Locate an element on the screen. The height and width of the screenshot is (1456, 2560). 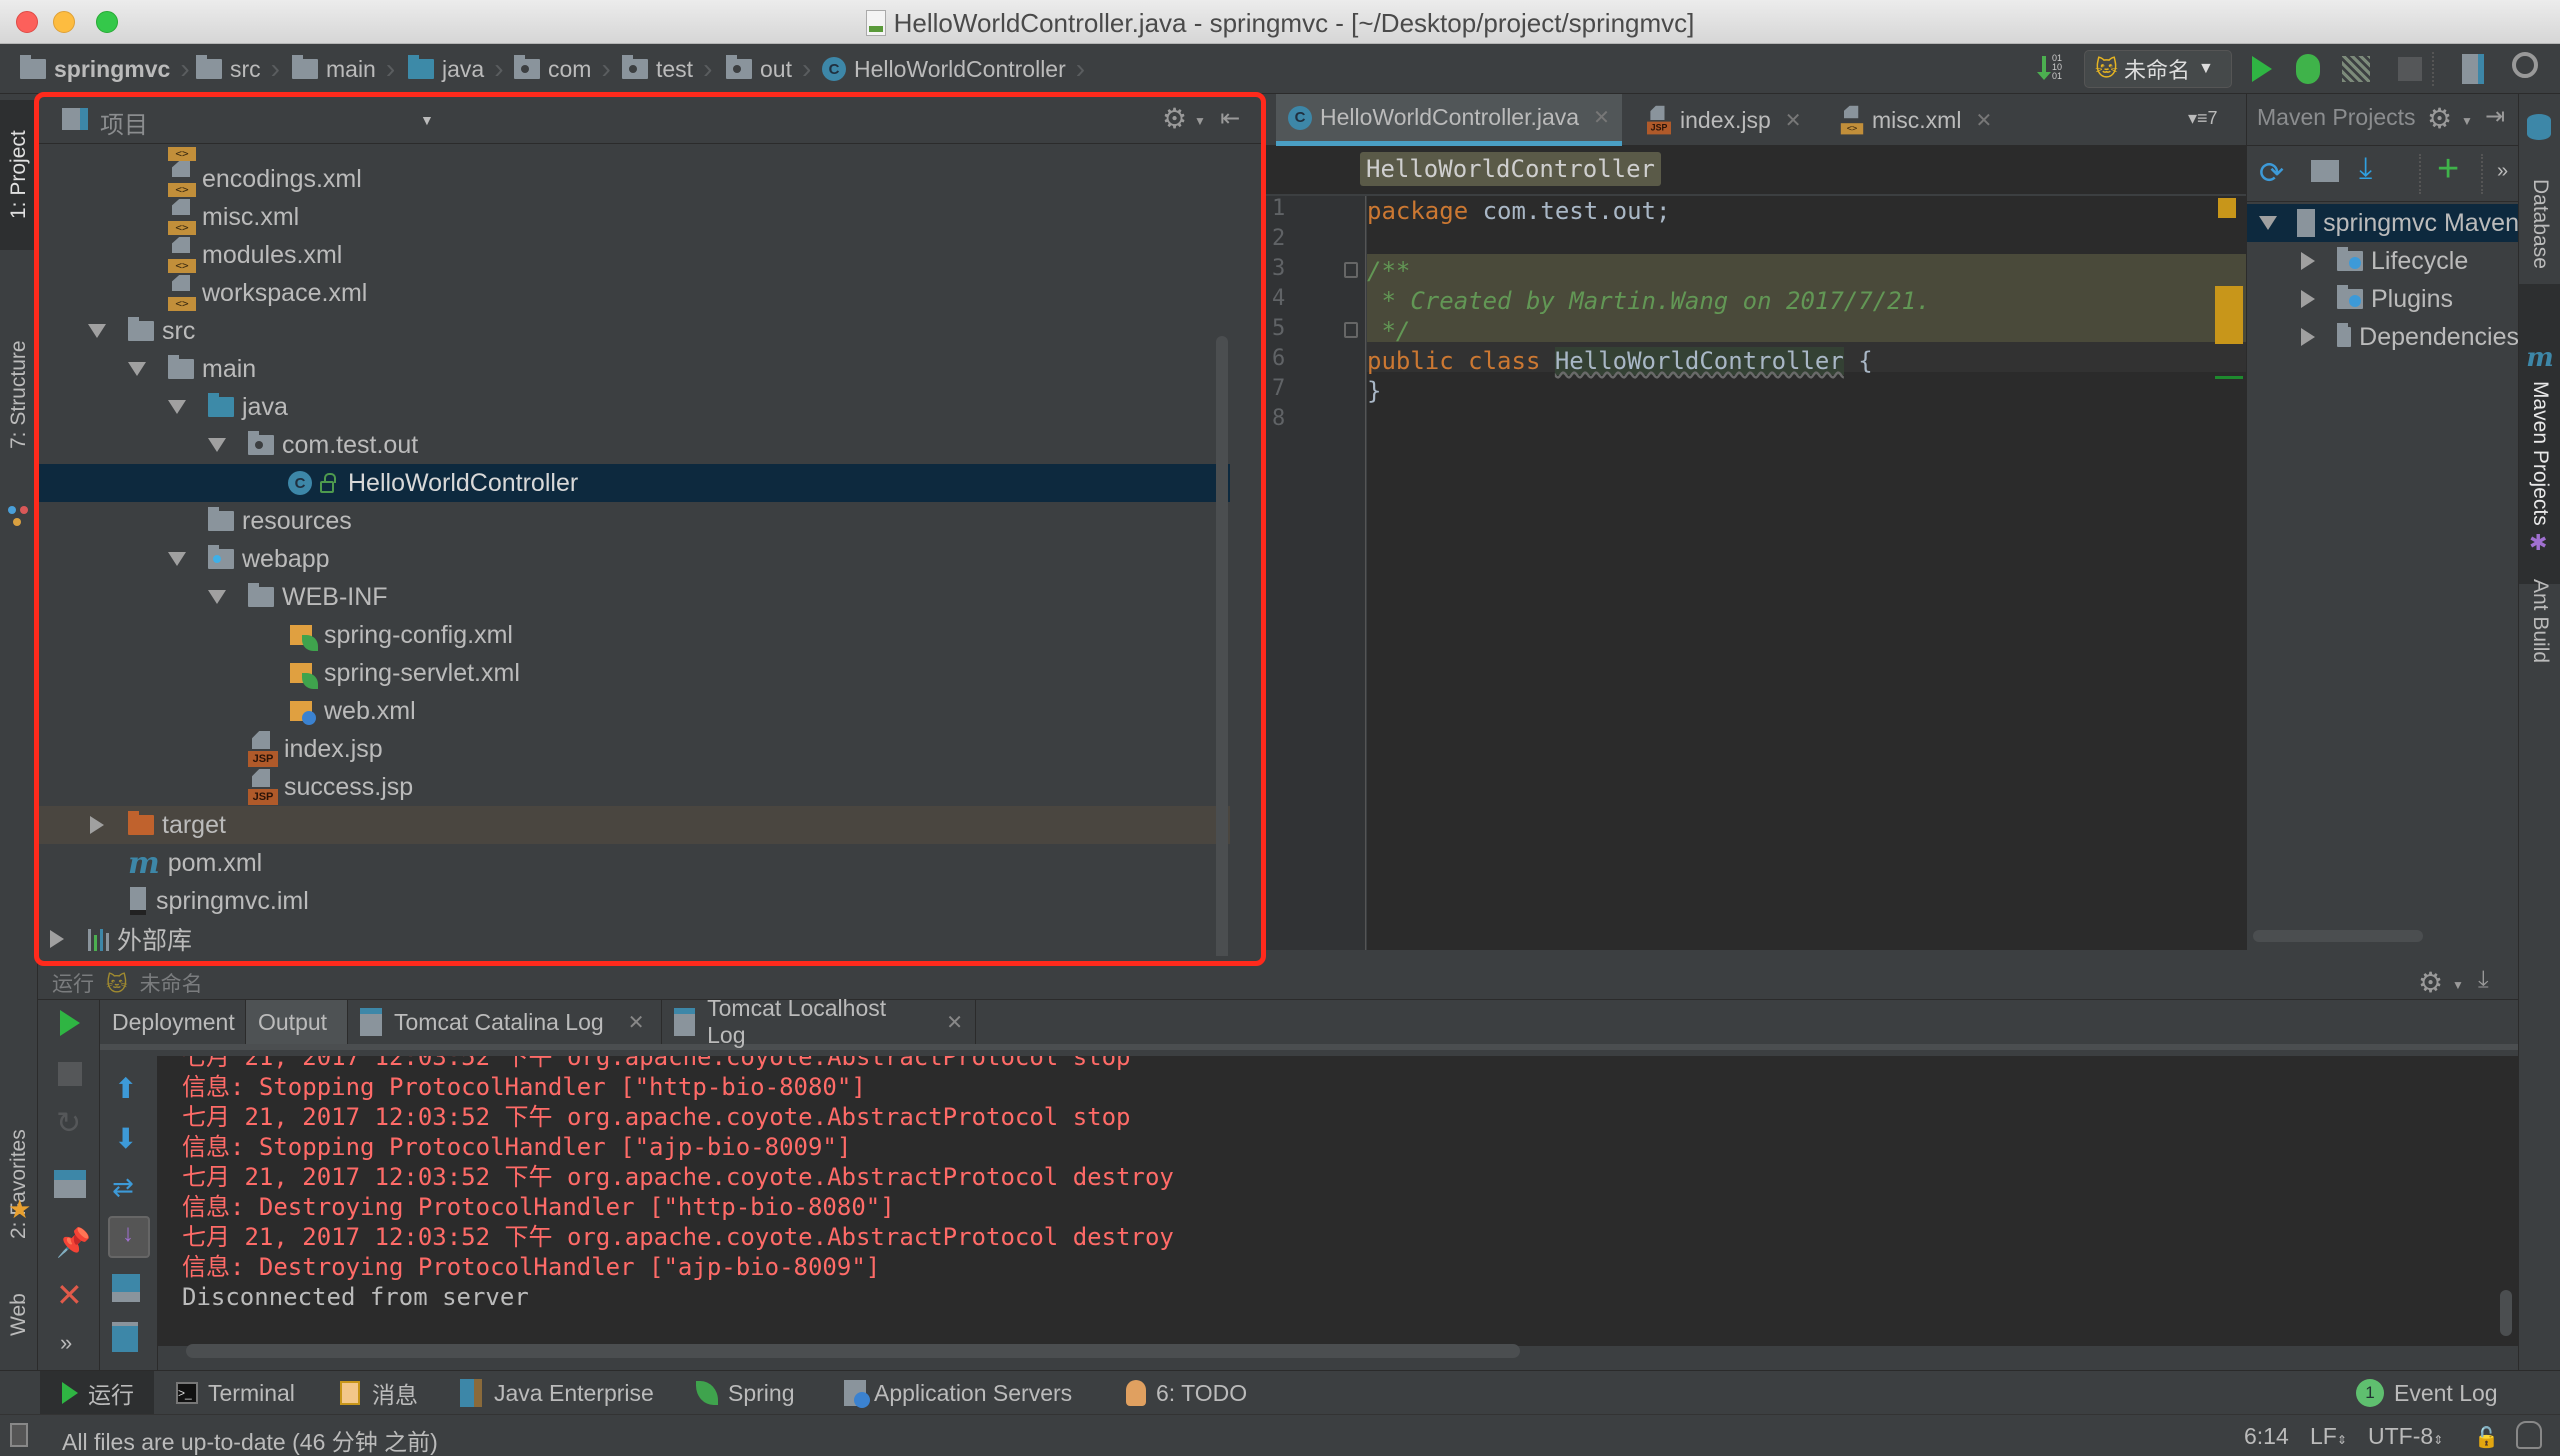
soft-wrap-icon: ⇄ is located at coordinates (123, 1187).